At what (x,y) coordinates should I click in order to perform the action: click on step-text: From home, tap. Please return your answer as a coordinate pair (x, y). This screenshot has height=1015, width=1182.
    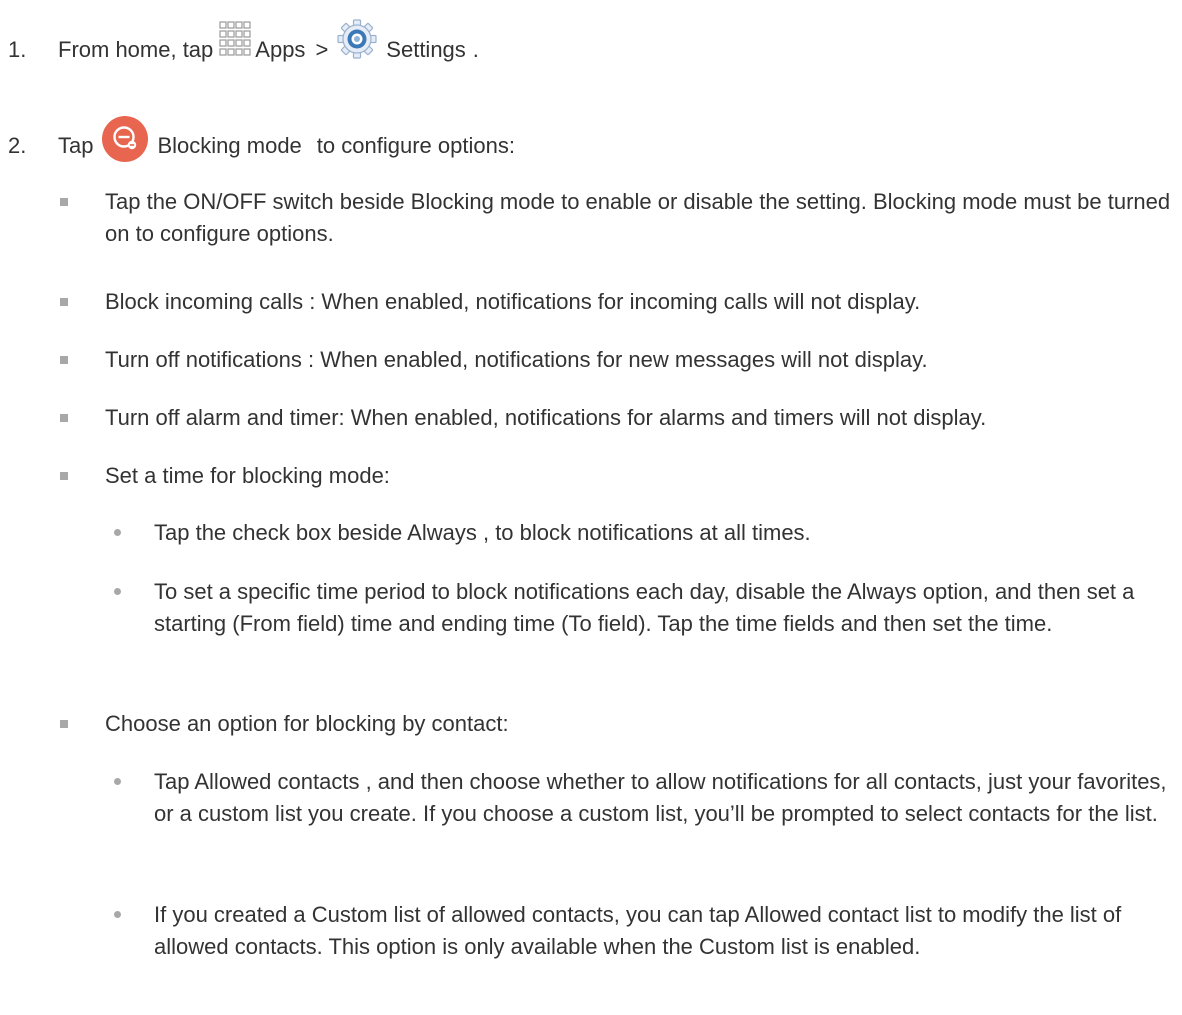
    Looking at the image, I should click on (136, 49).